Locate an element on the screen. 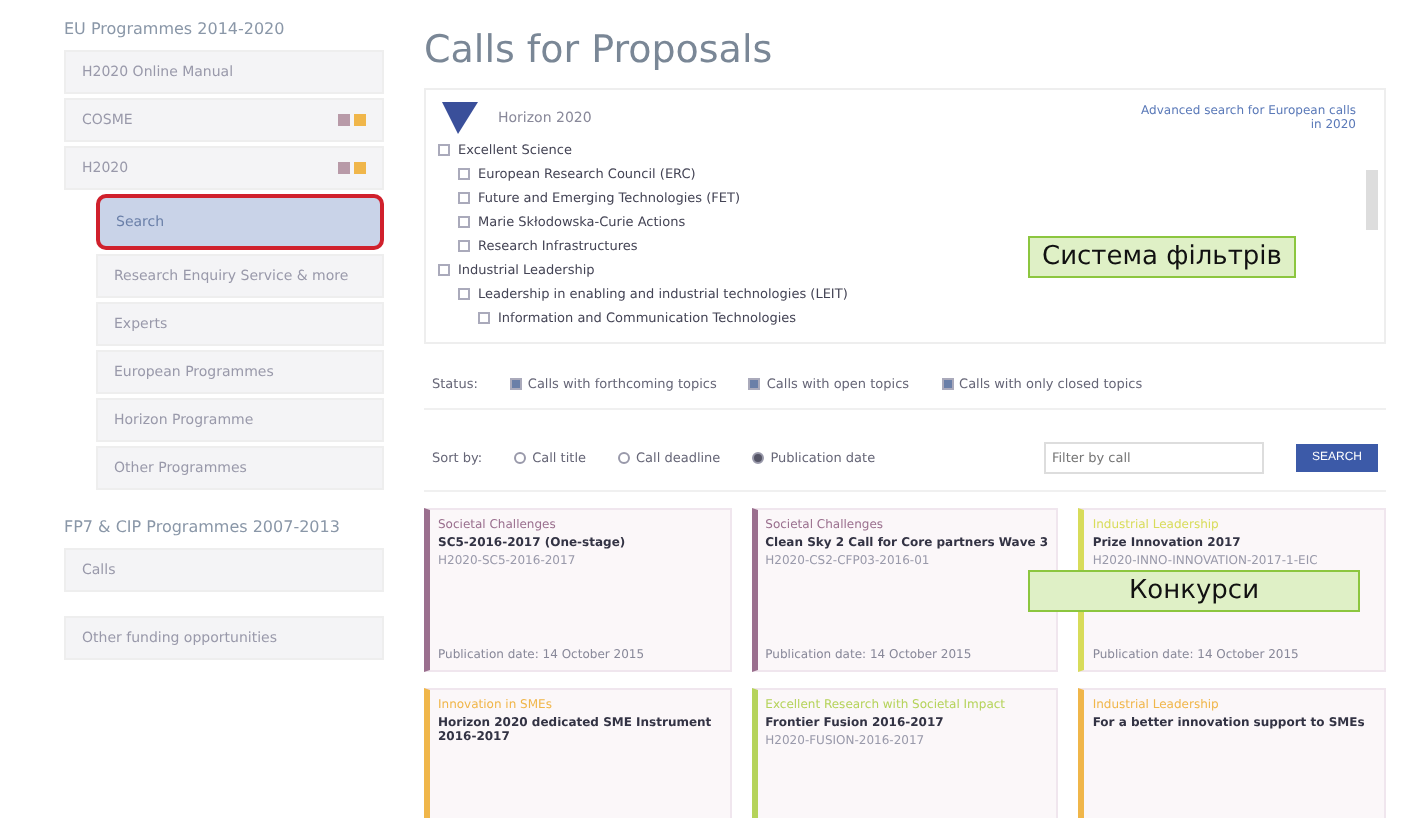 Image resolution: width=1406 pixels, height=818 pixels. page-title: Calls for Proposals is located at coordinates (599, 49).